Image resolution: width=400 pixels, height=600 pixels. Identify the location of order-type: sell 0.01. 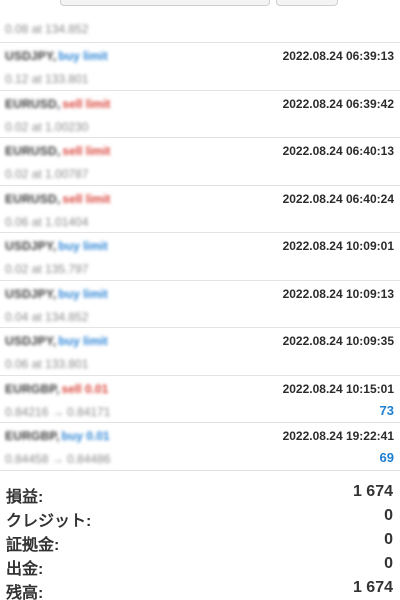
(85, 388).